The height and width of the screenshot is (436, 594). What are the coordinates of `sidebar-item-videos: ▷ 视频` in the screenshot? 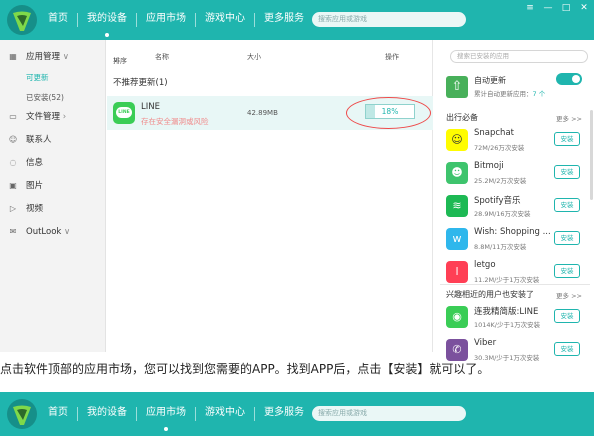 It's located at (53, 209).